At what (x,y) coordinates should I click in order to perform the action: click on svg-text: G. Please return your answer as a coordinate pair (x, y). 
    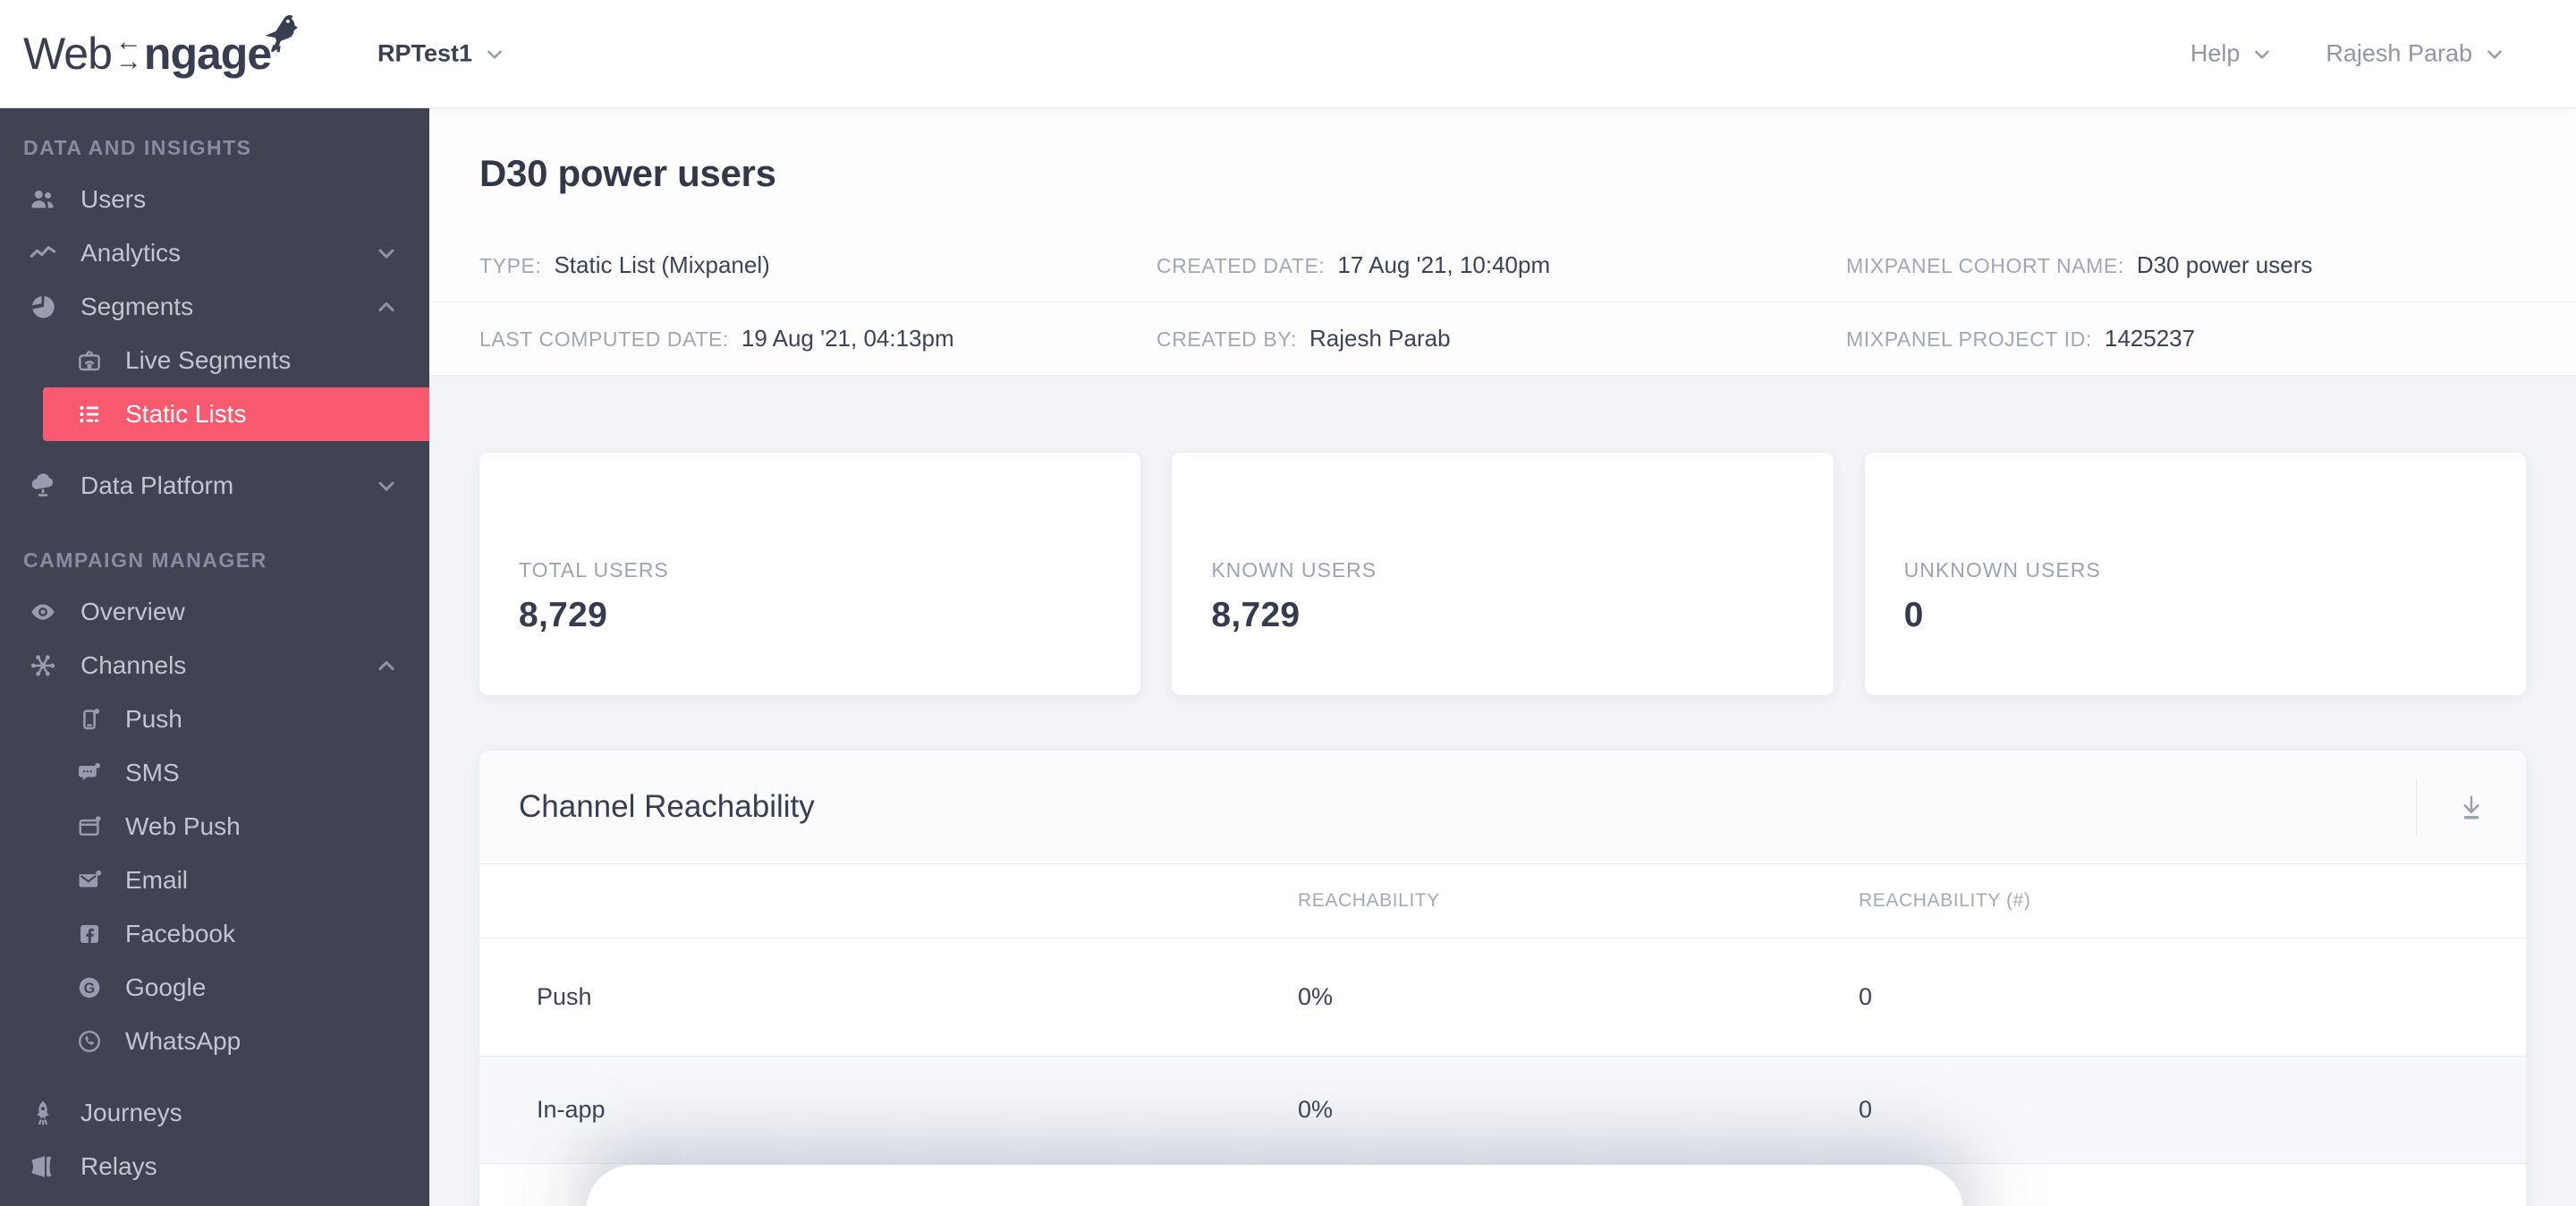
    Looking at the image, I should click on (90, 989).